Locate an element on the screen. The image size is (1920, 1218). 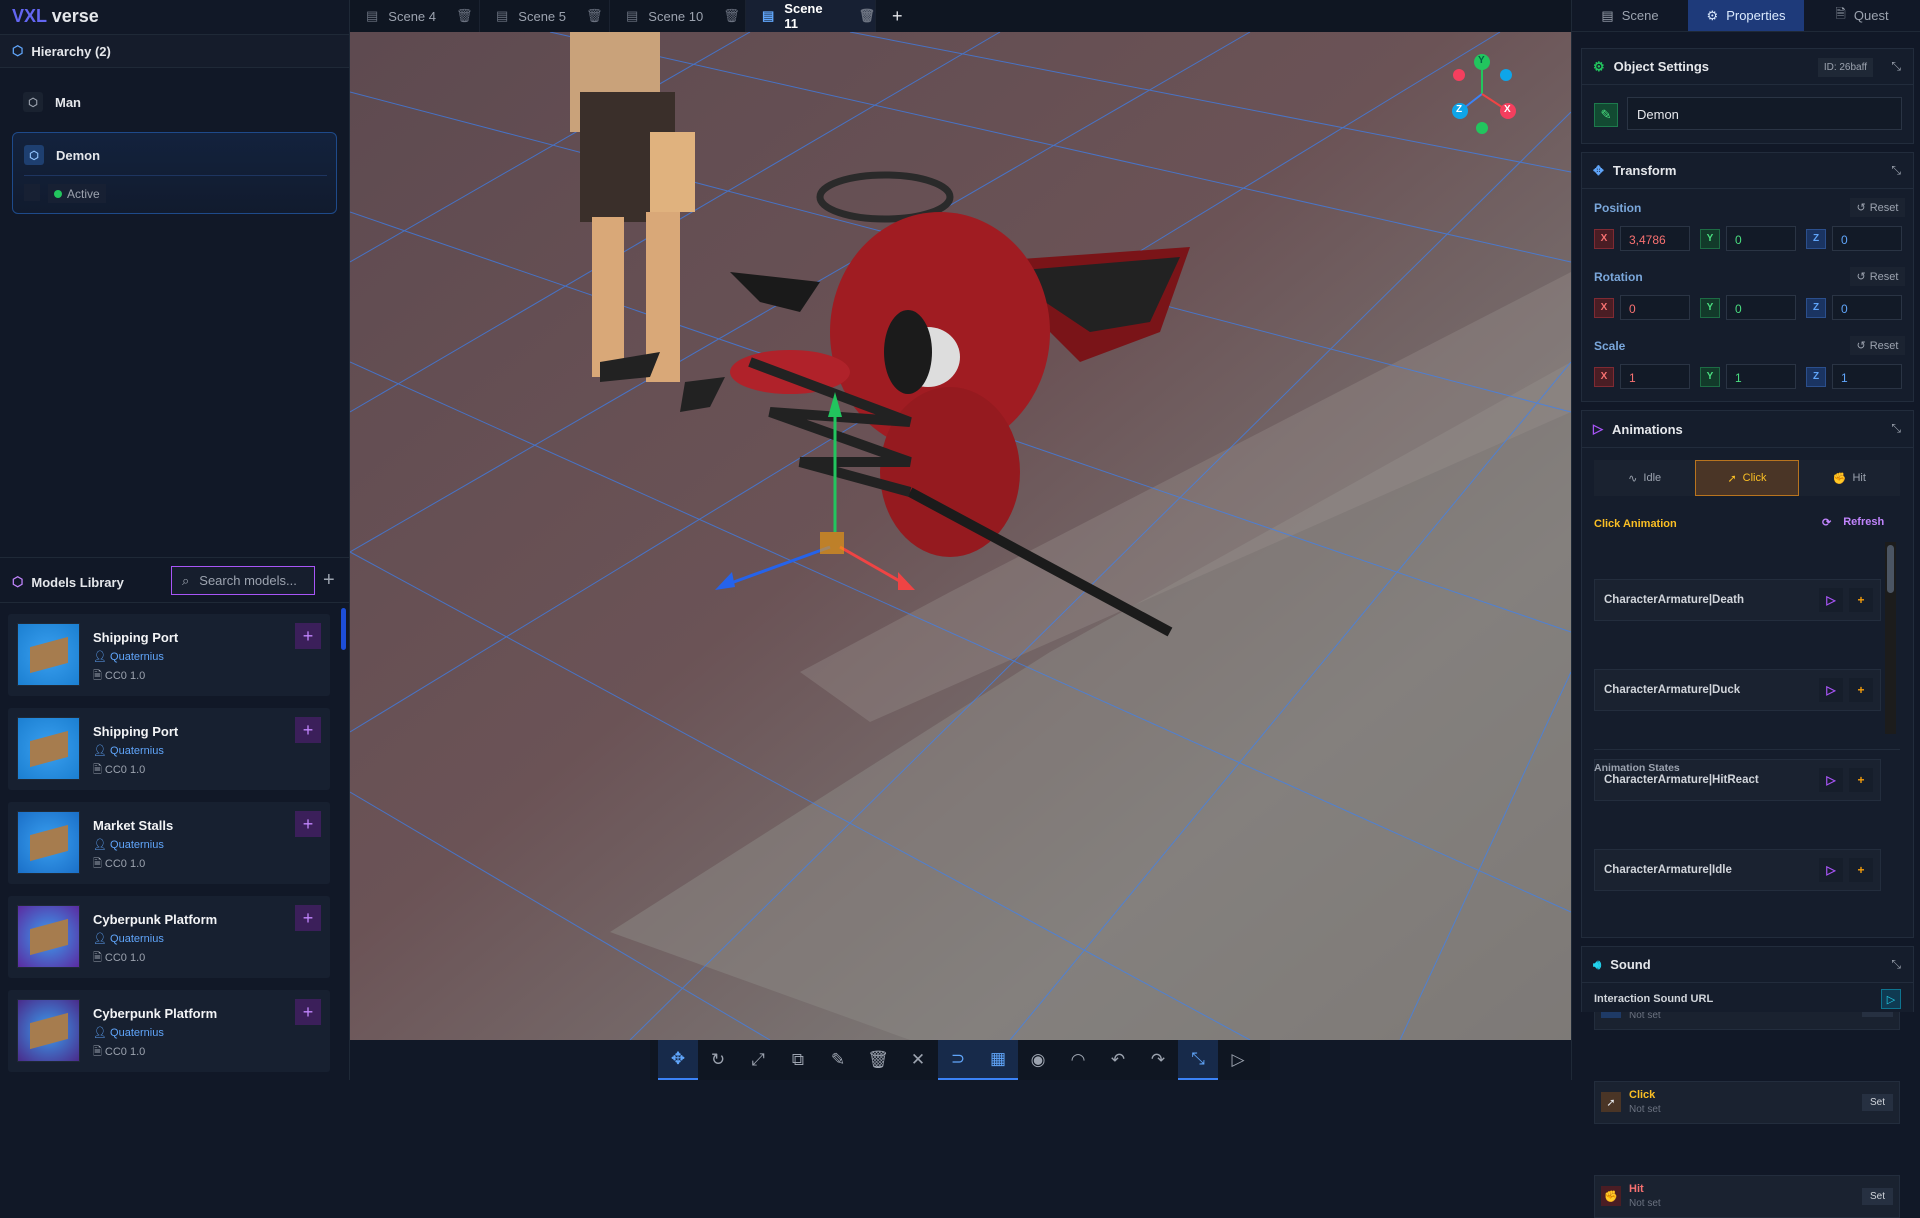
move-tool-button: ✥ is located at coordinates (678, 1060).